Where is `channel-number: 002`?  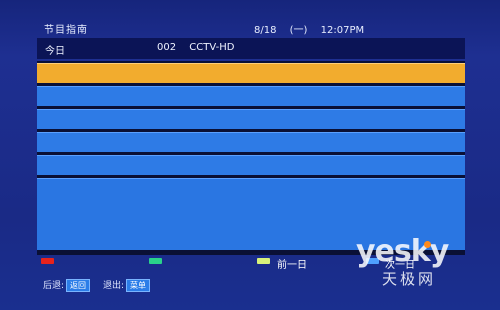
channel-number: 002 is located at coordinates (167, 47).